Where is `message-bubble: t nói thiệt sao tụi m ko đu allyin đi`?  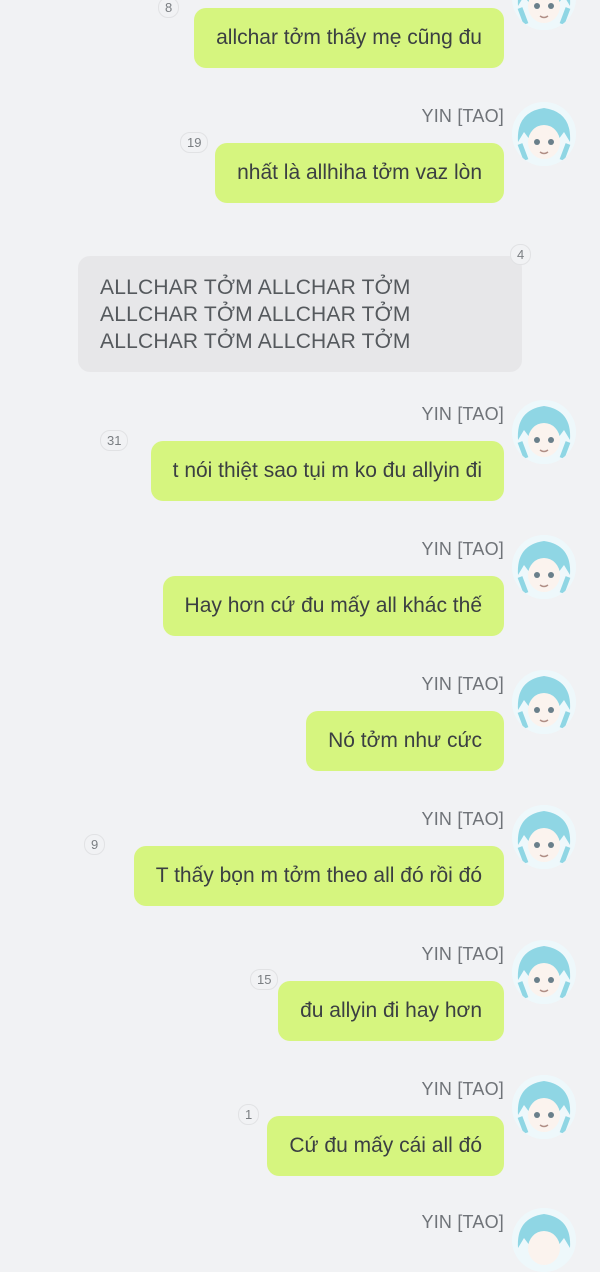 message-bubble: t nói thiệt sao tụi m ko đu allyin đi is located at coordinates (327, 471).